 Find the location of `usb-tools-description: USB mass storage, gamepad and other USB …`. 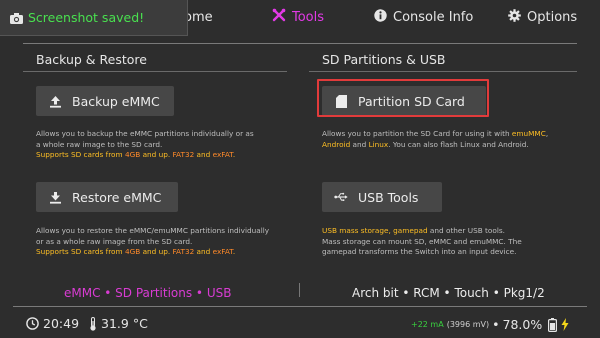

usb-tools-description: USB mass storage, gamepad and other USB … is located at coordinates (452, 242).